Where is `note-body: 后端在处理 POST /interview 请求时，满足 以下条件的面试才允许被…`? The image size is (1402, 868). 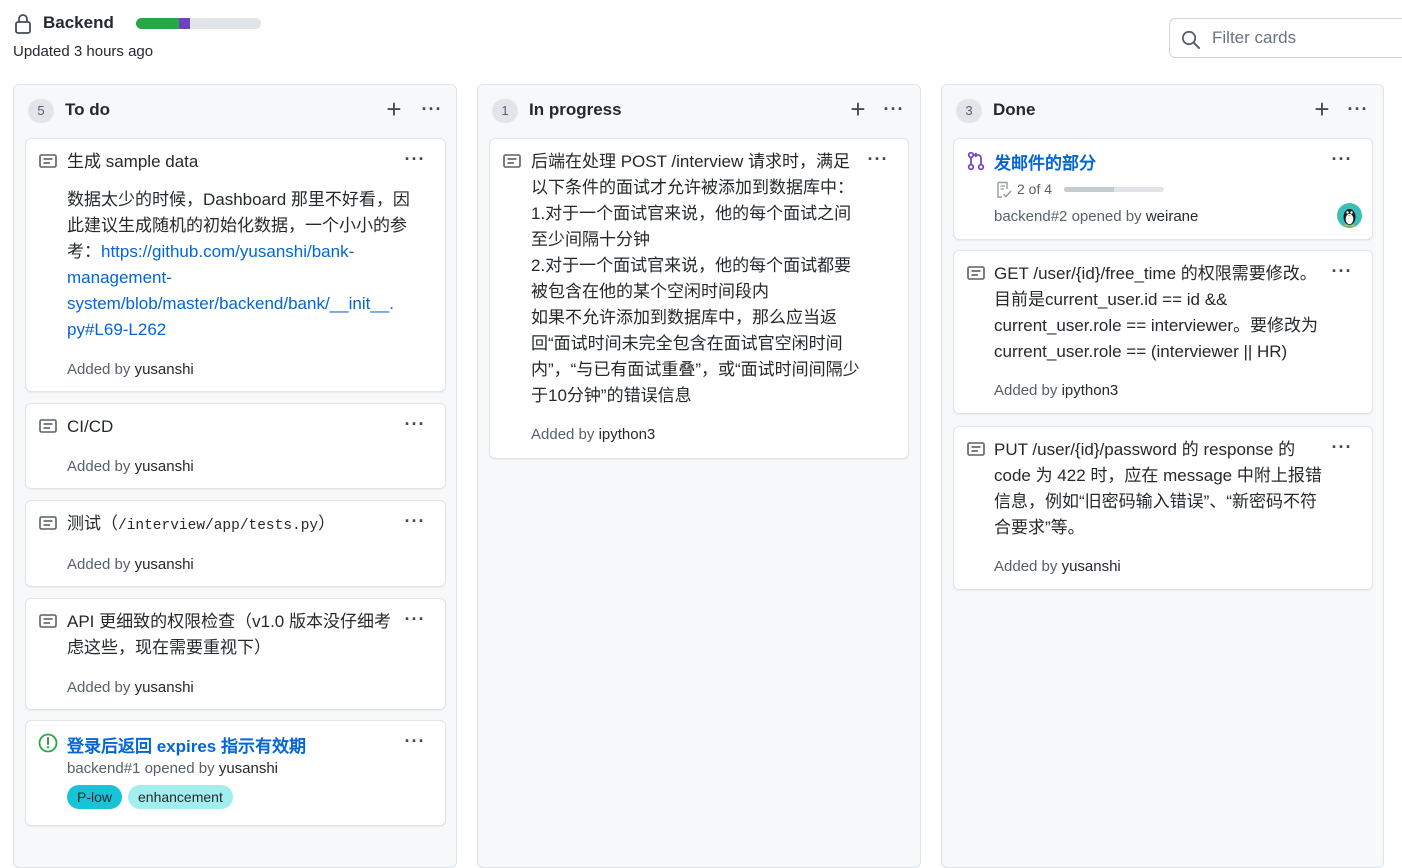
note-body: 后端在处理 POST /interview 请求时，满足 以下条件的面试才允许被… is located at coordinates (695, 278).